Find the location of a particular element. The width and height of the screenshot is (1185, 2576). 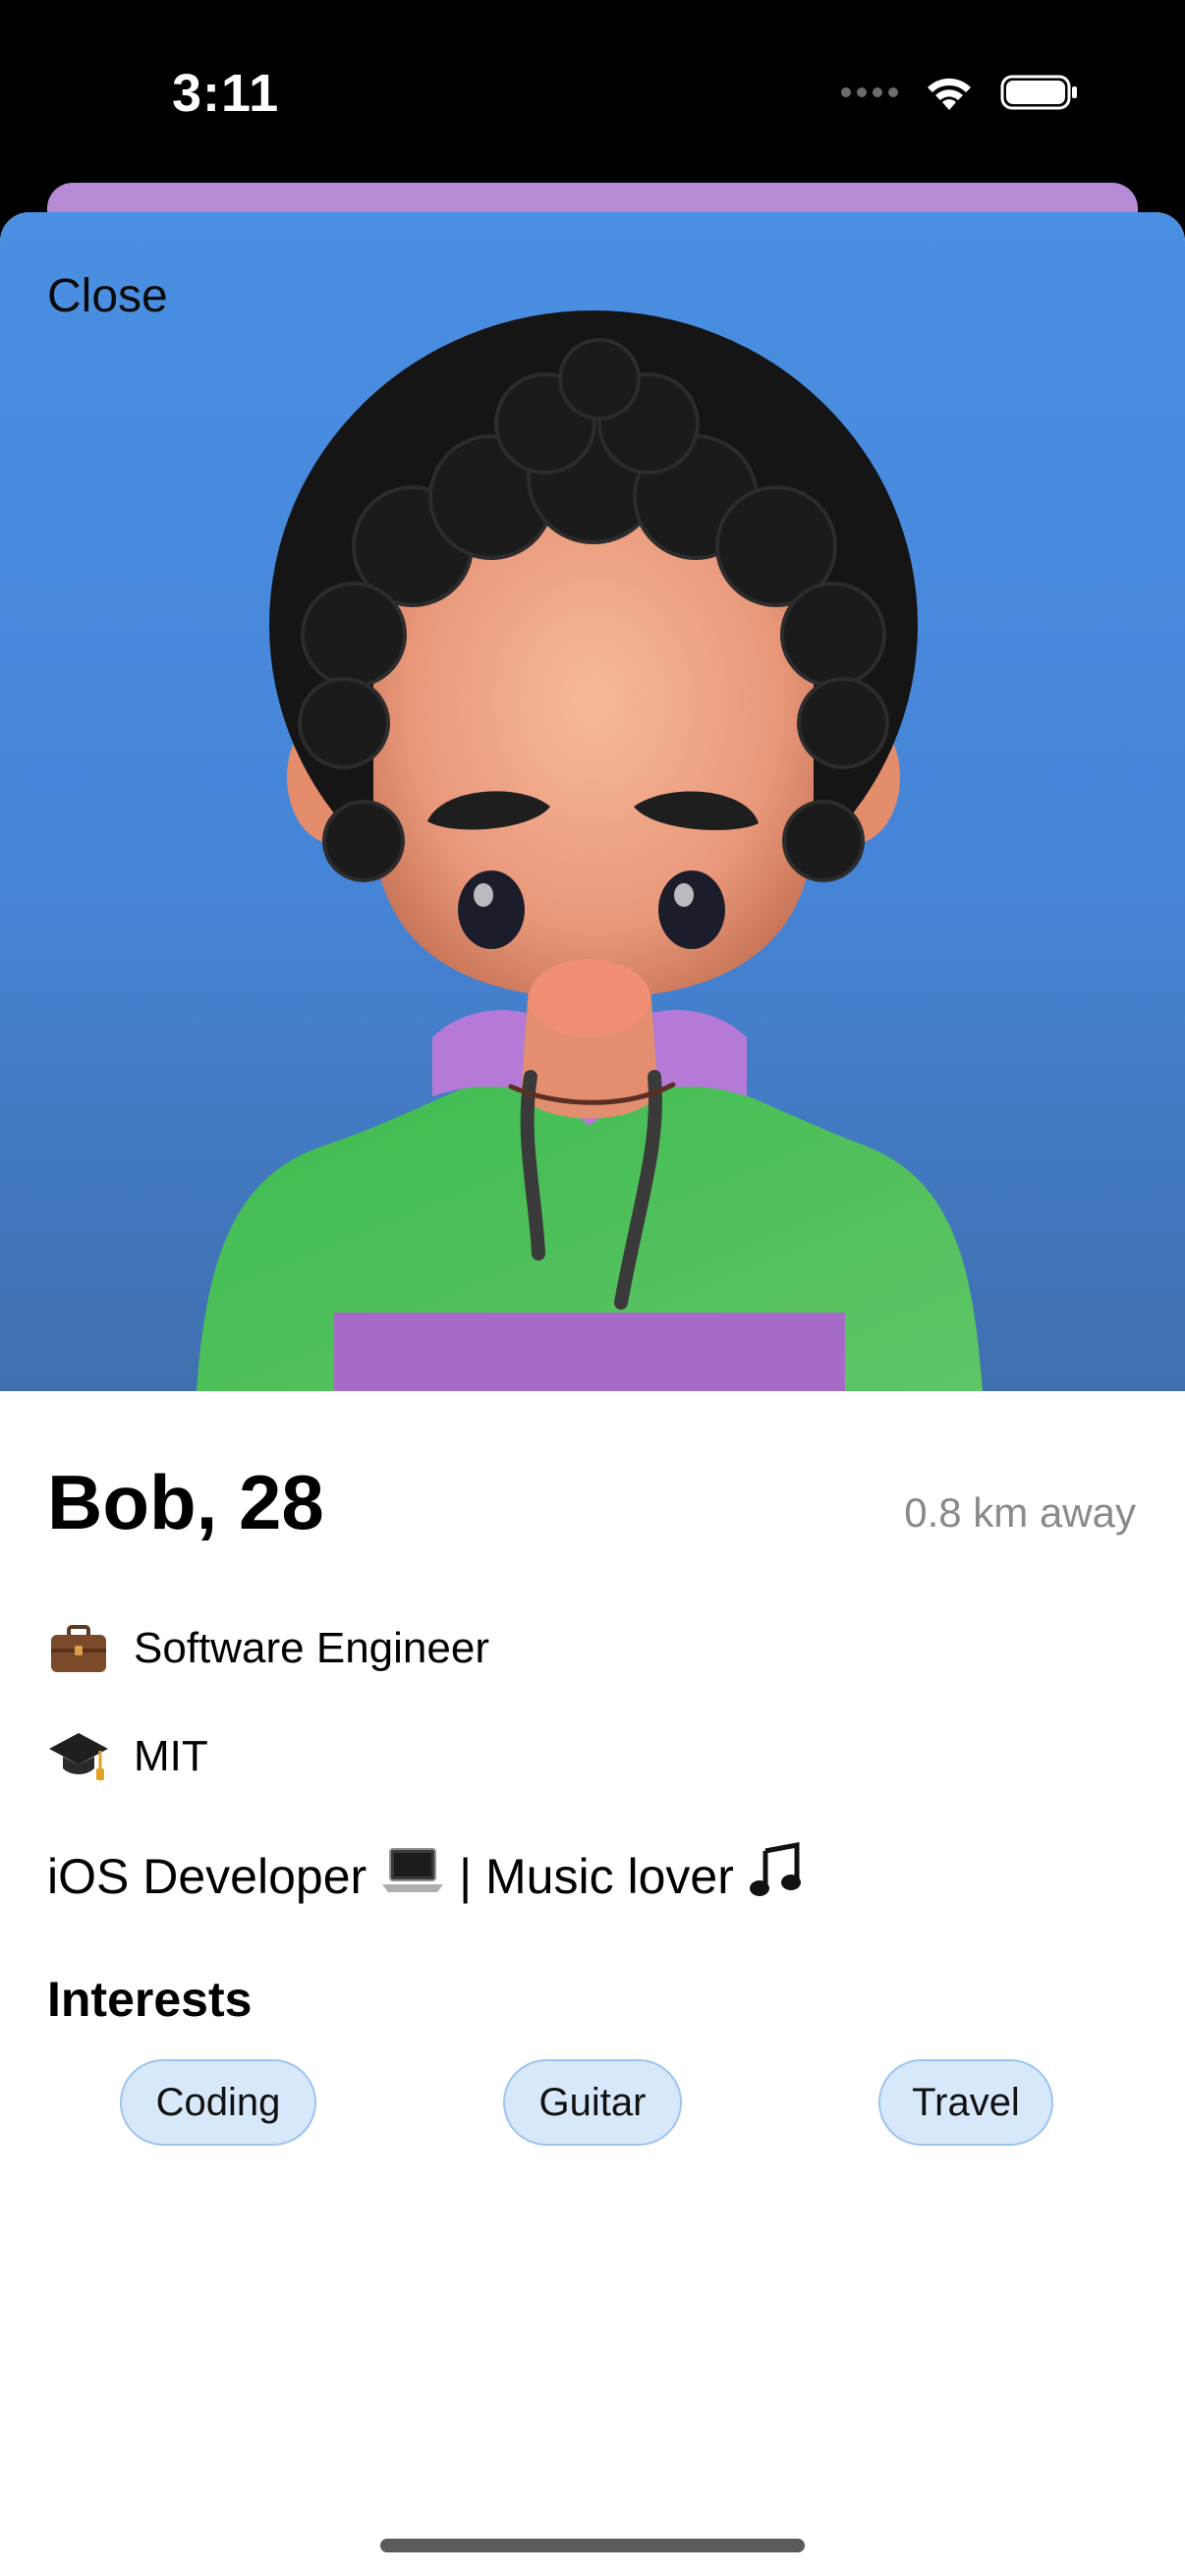

job-title: Software Engineer is located at coordinates (312, 1648).